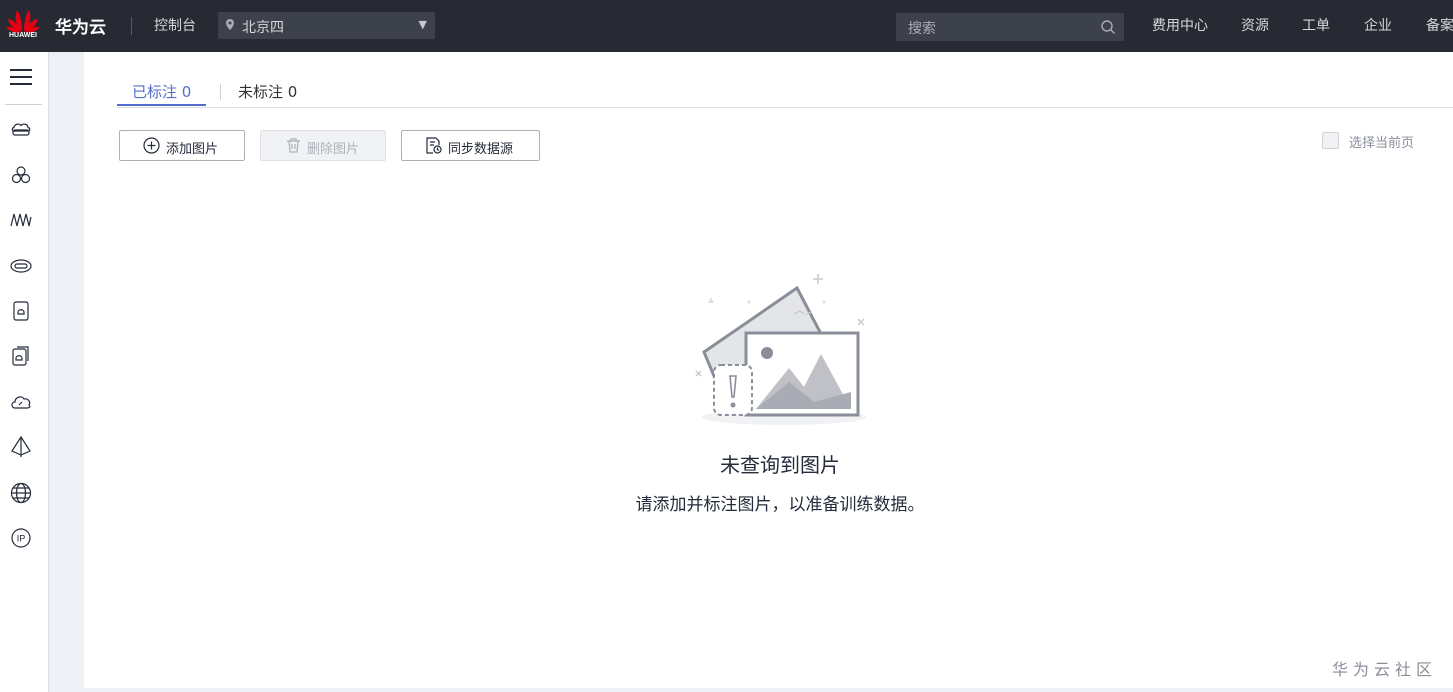  I want to click on empty-state-description: 请添加并标注图片，以准备训练数据。, so click(780, 505).